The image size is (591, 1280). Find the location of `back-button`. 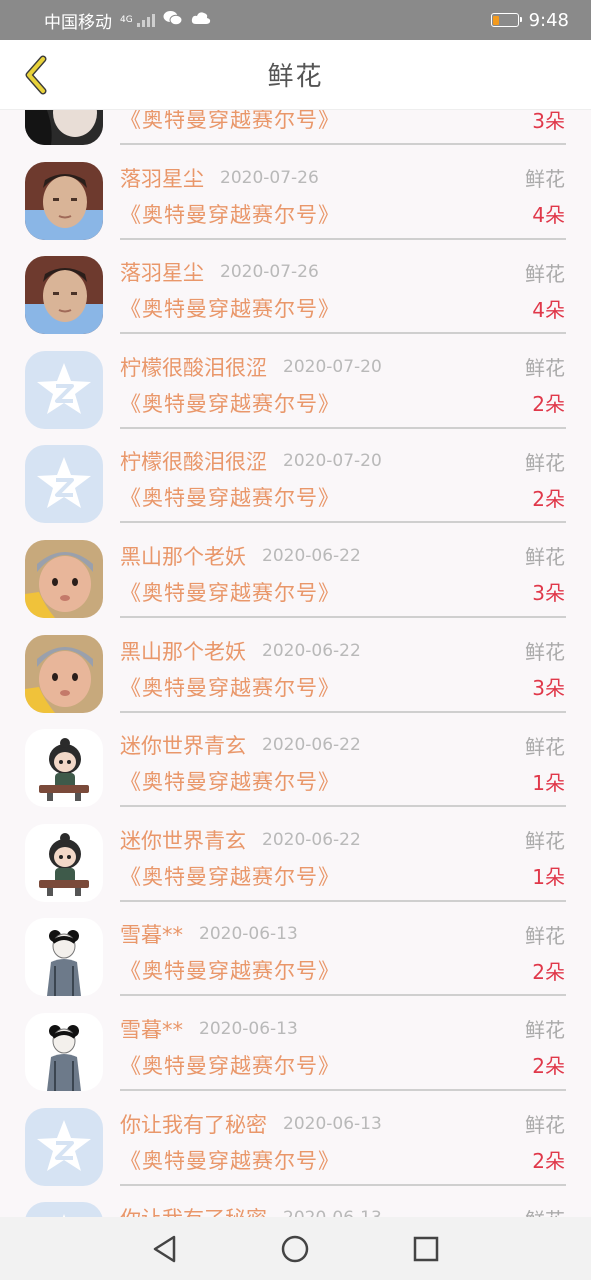

back-button is located at coordinates (36, 75).